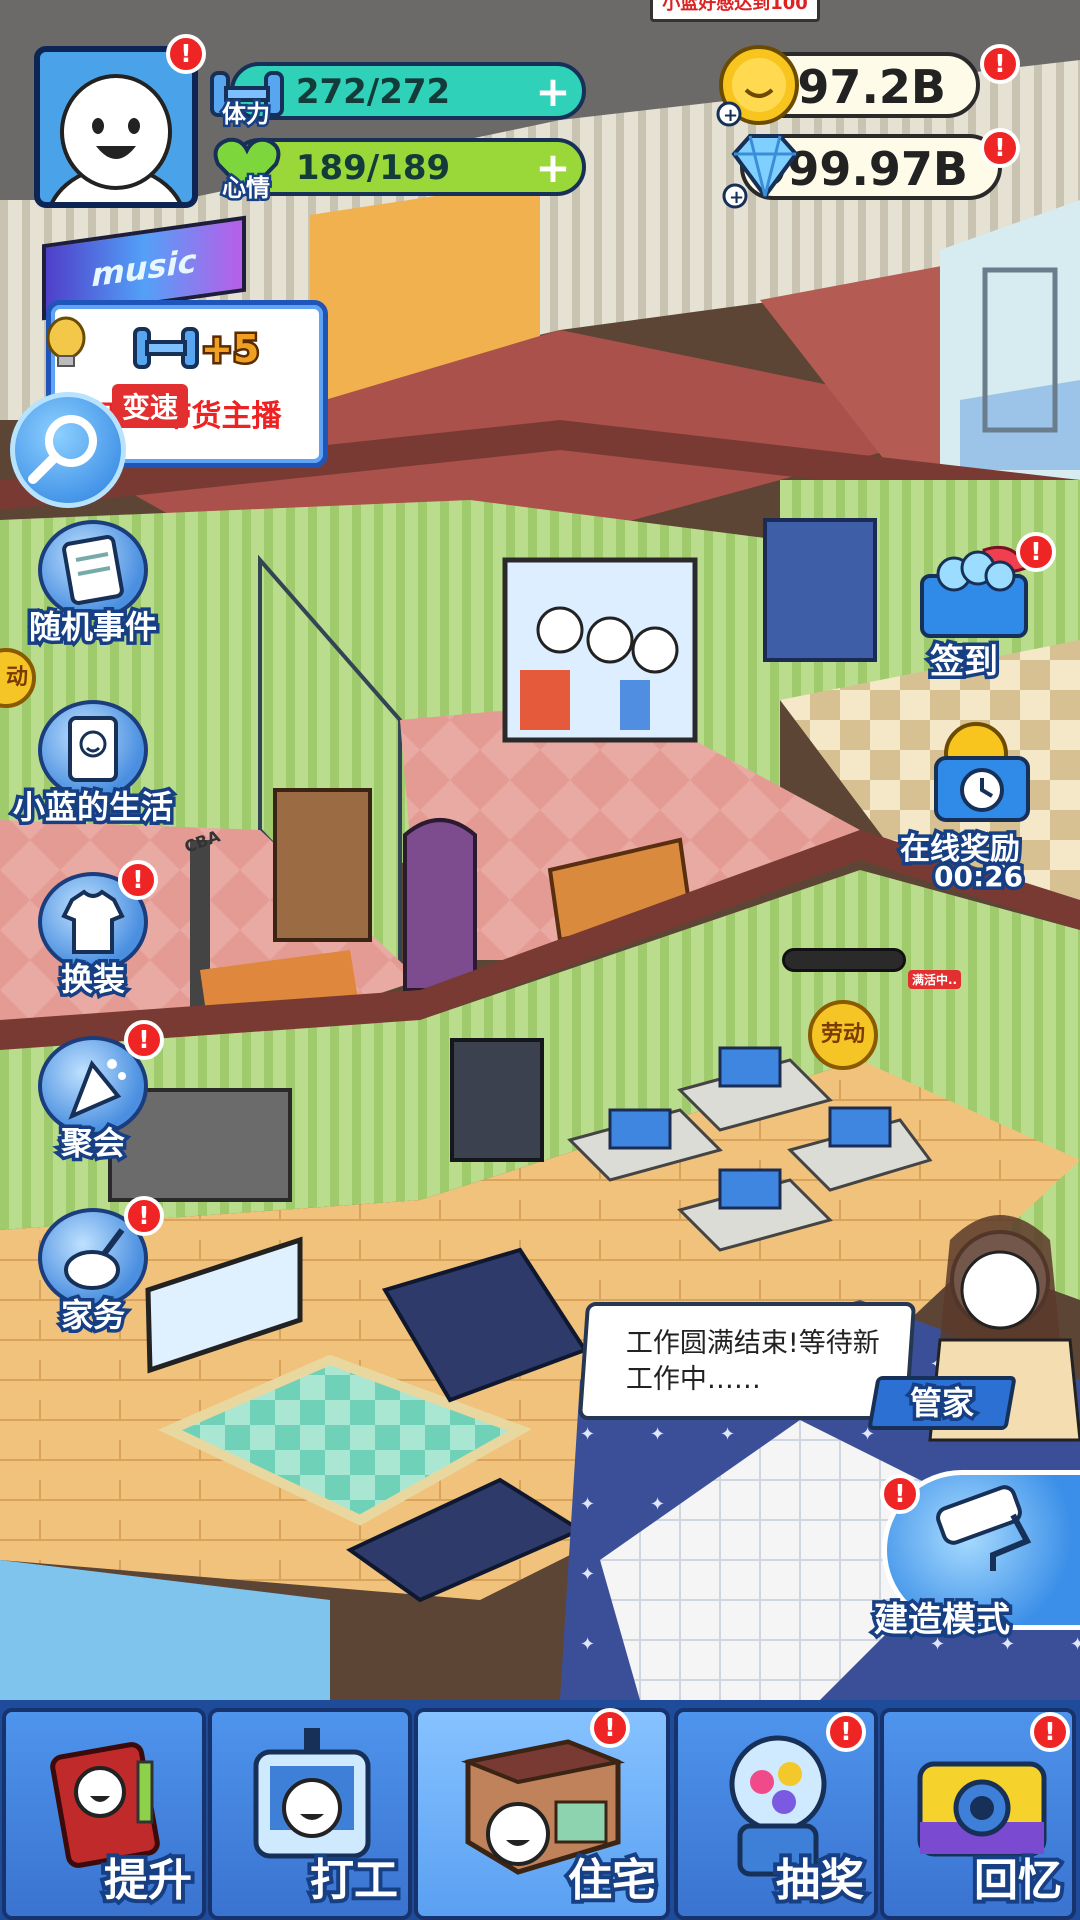  What do you see at coordinates (92, 1143) in the screenshot?
I see `party-label: 聚会` at bounding box center [92, 1143].